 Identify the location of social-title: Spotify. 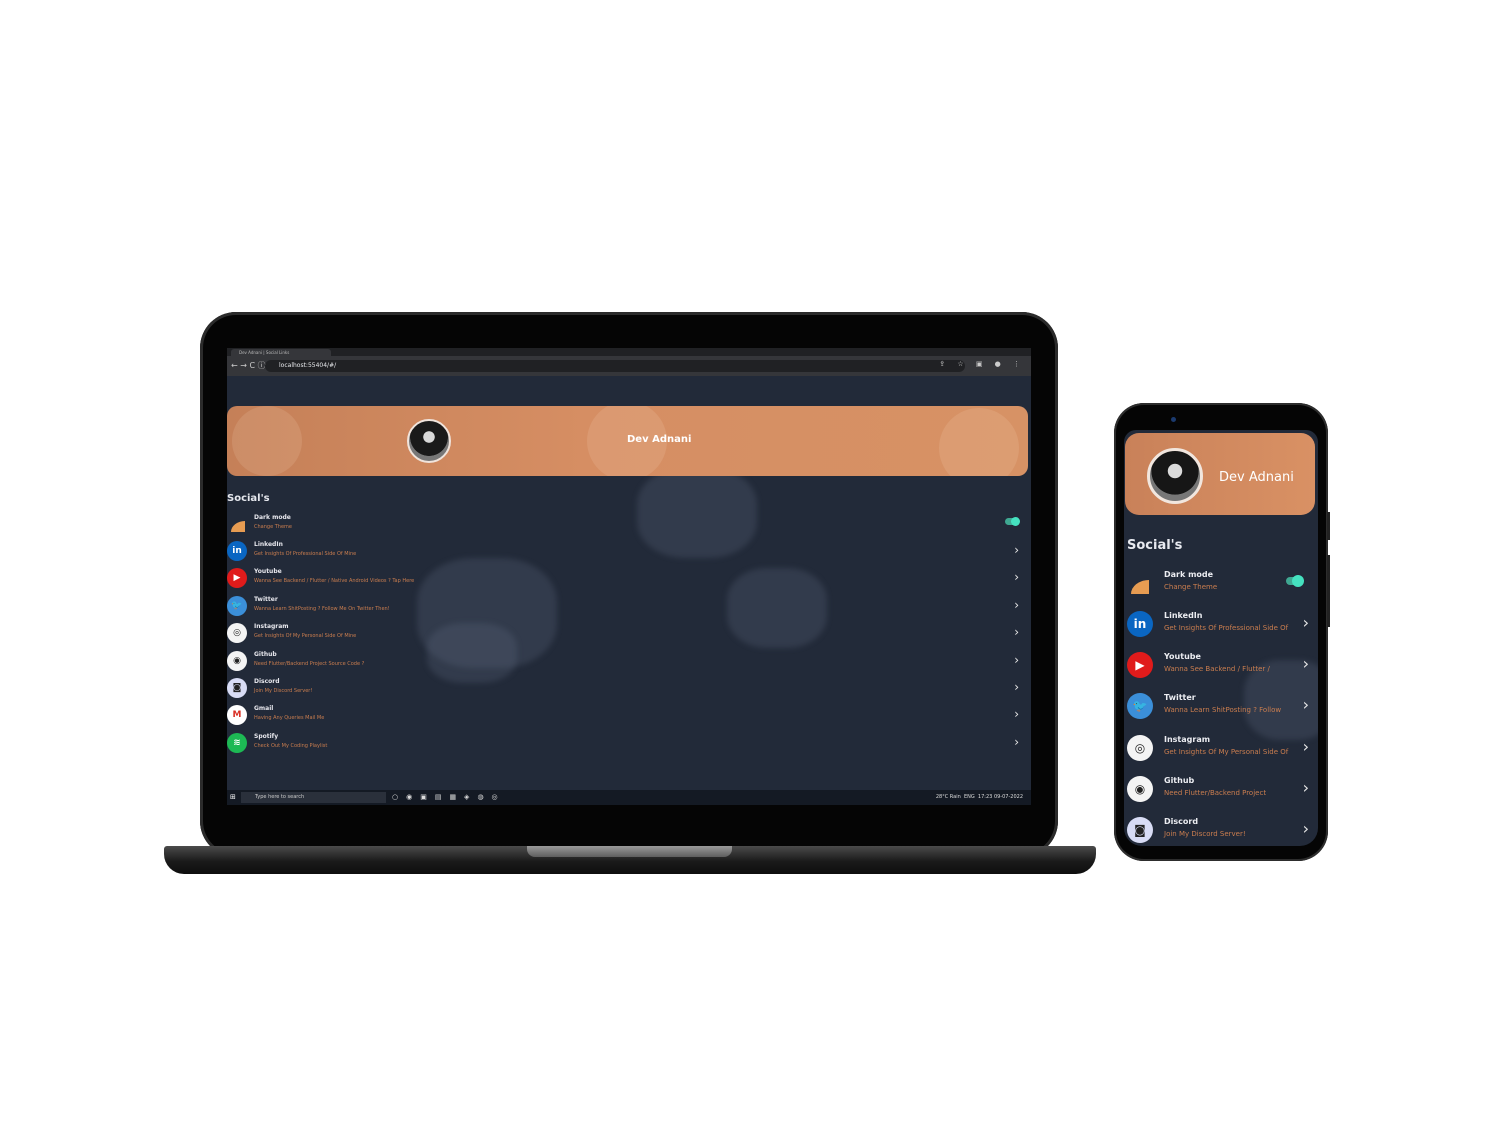
(266, 736).